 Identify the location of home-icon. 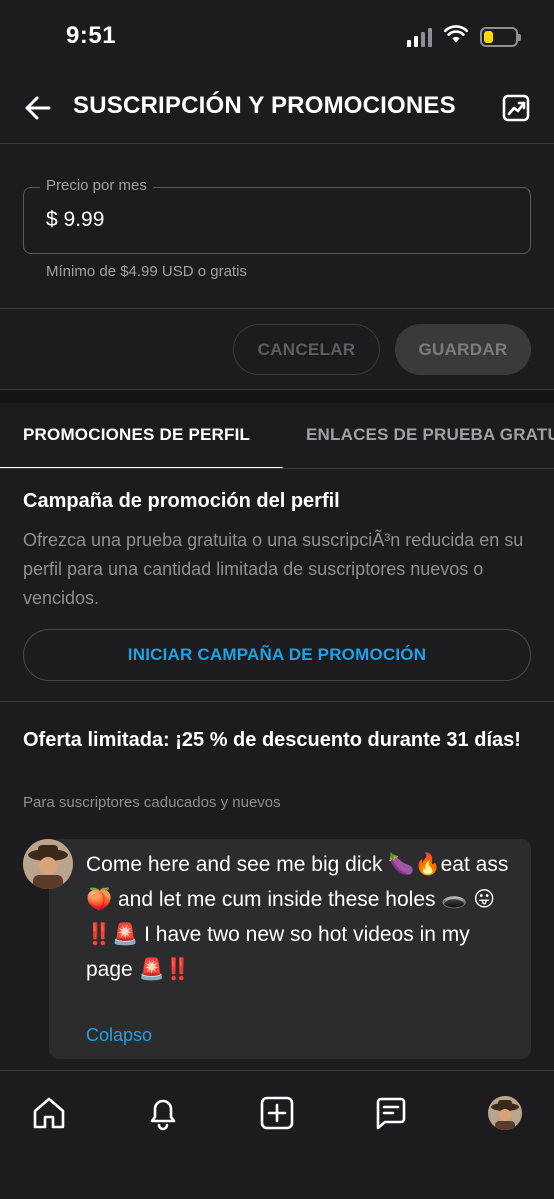
(49, 1113).